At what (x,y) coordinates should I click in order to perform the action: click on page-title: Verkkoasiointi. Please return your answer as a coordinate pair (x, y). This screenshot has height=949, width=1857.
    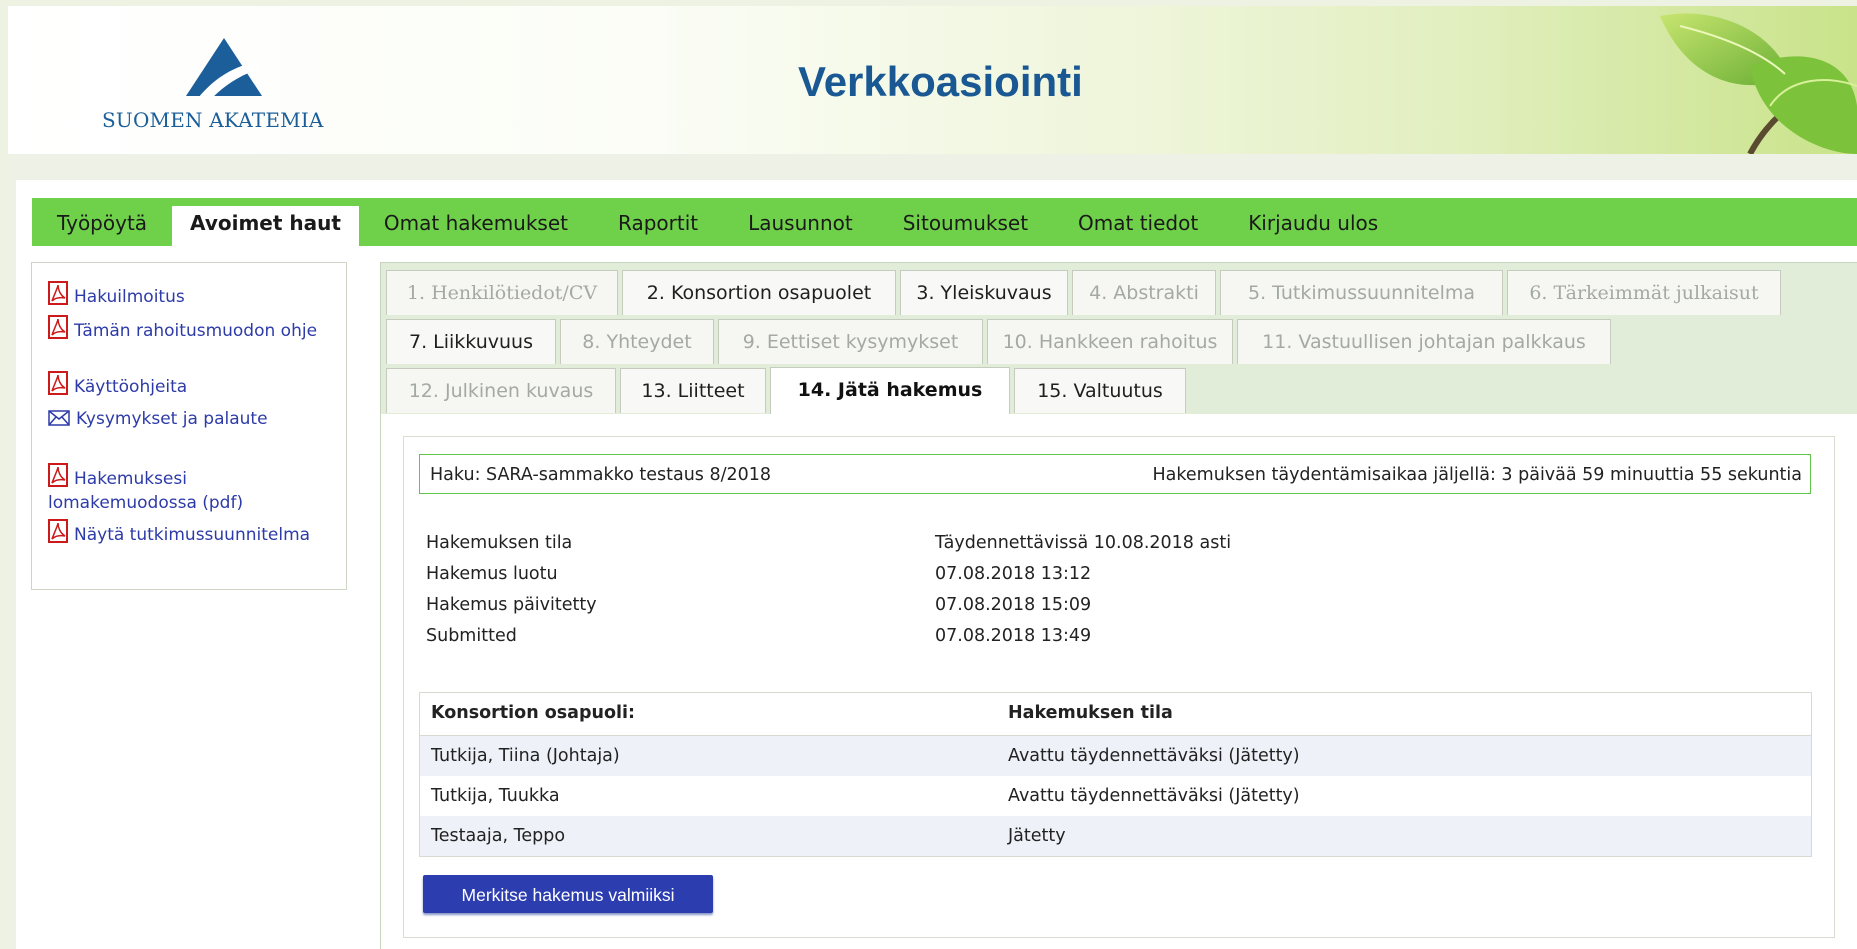
    Looking at the image, I should click on (940, 81).